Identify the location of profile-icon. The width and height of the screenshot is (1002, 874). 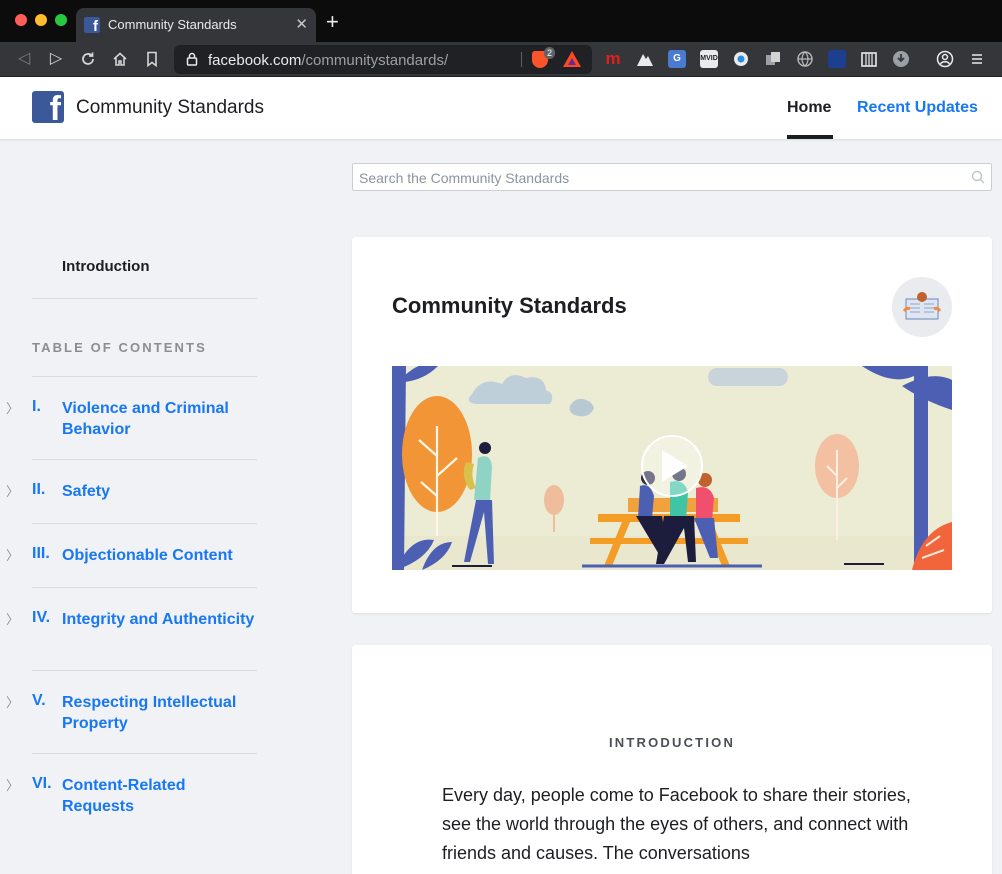
(945, 59).